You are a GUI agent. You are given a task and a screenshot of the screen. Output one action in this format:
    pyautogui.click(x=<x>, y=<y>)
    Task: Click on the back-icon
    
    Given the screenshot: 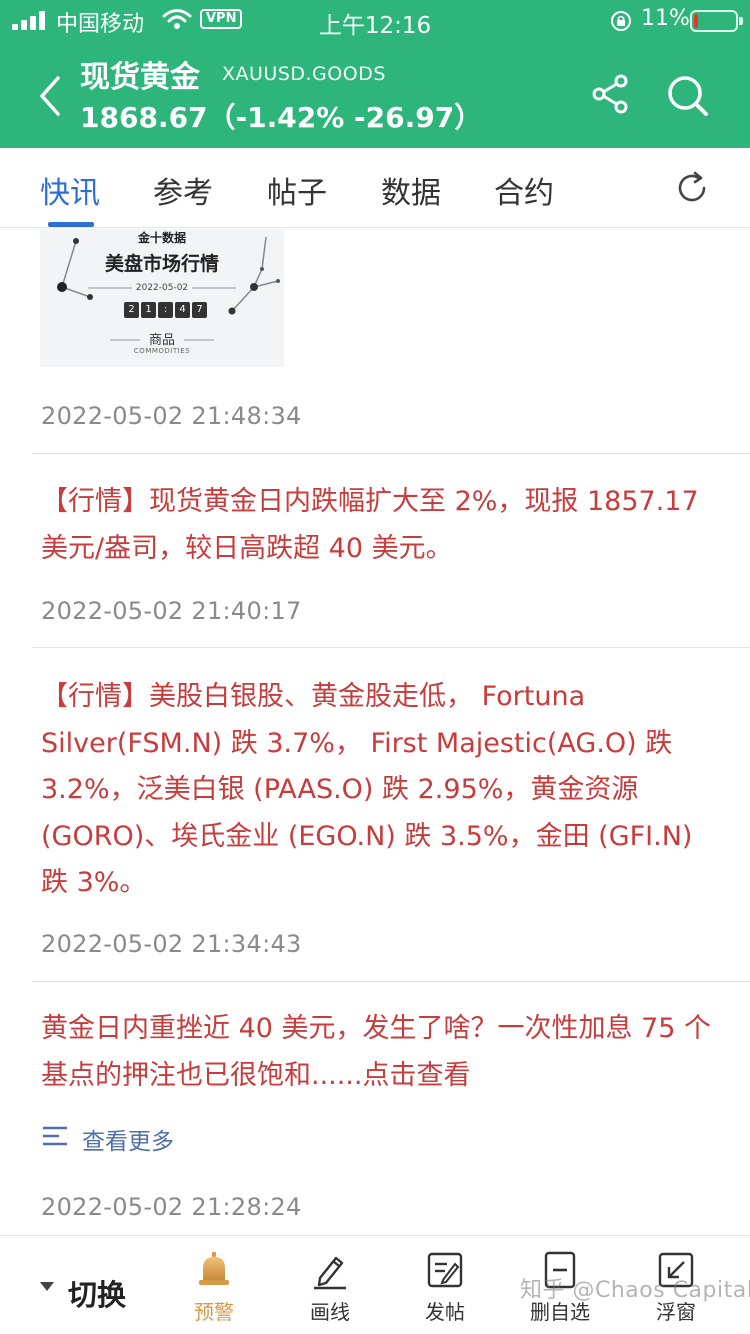 What is the action you would take?
    pyautogui.click(x=50, y=96)
    